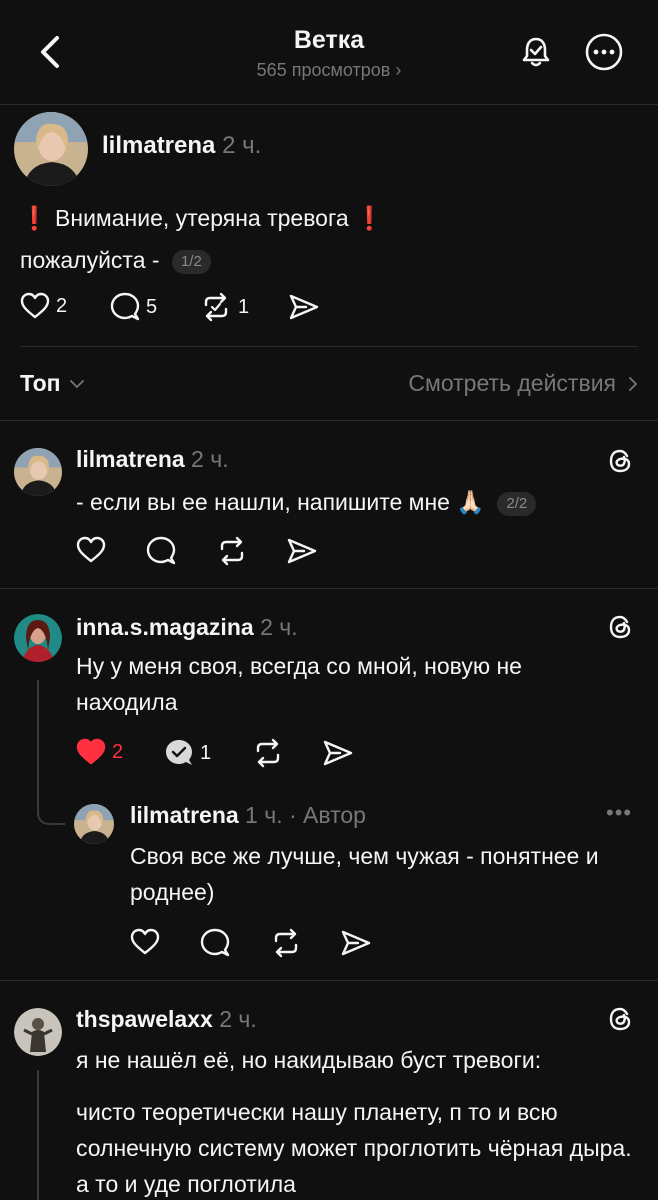 Image resolution: width=658 pixels, height=1200 pixels. Describe the element at coordinates (327, 815) in the screenshot. I see `author-tag: · Автор` at that location.